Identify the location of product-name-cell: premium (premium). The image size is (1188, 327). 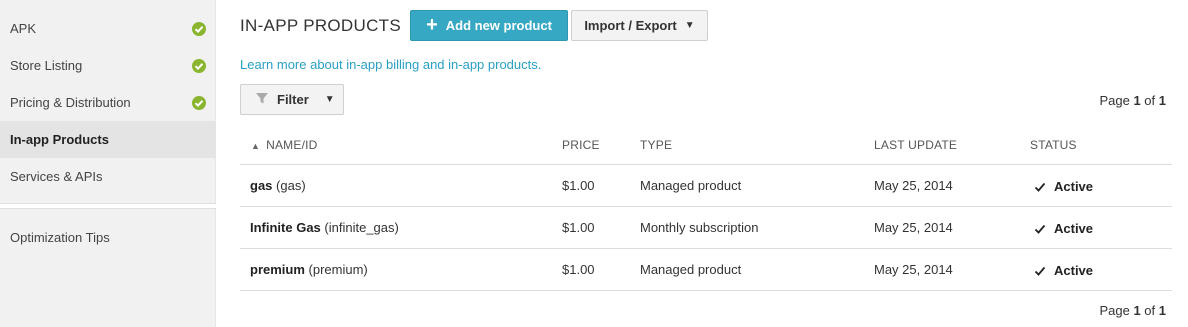
(309, 269).